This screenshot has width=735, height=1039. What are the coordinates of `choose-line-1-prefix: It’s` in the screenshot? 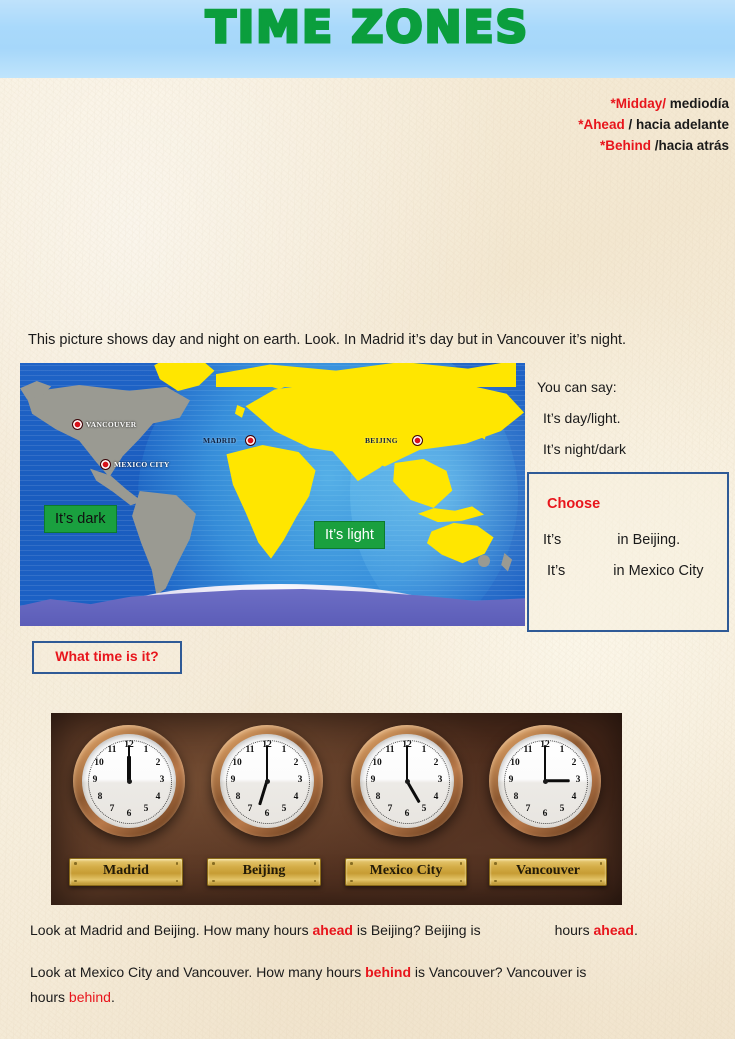 It's located at (552, 540).